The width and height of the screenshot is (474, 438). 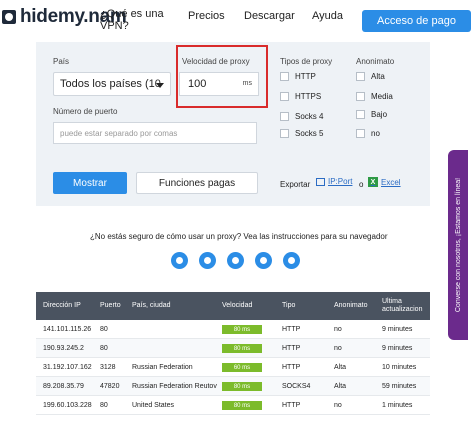 What do you see at coordinates (399, 386) in the screenshot?
I see `cell-updated: 59 minutes` at bounding box center [399, 386].